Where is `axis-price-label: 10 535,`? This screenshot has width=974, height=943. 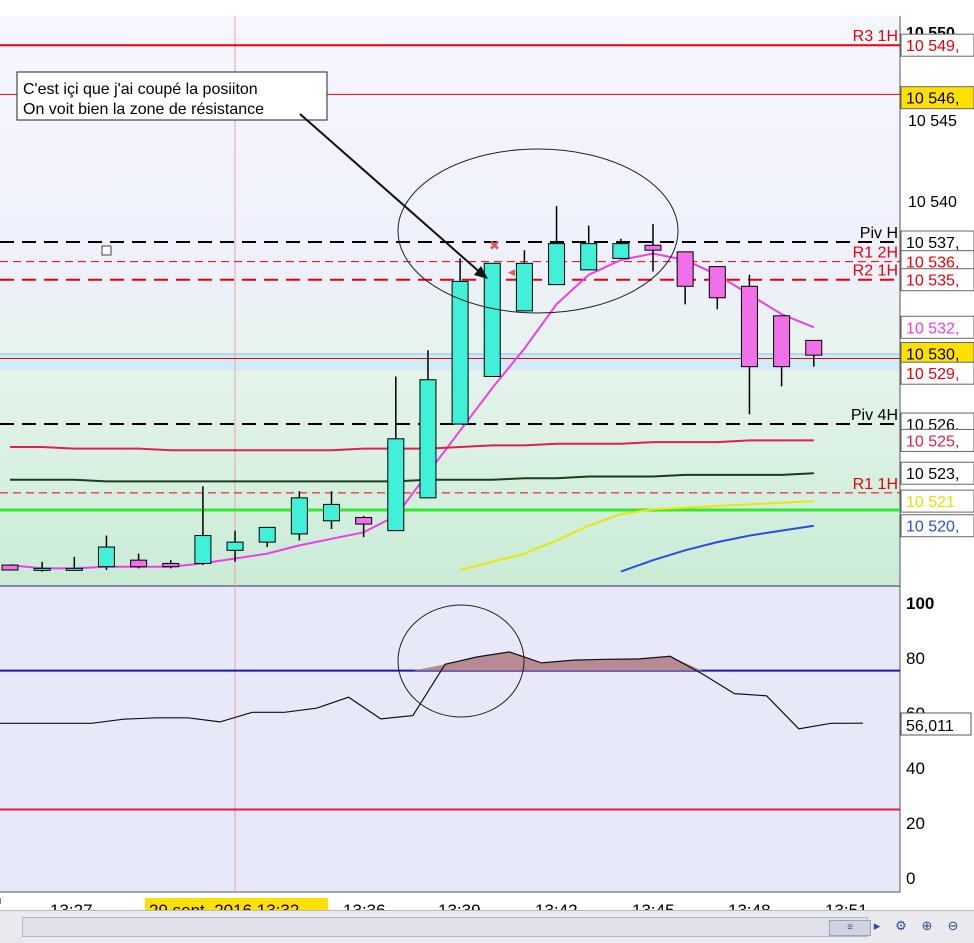 axis-price-label: 10 535, is located at coordinates (932, 281).